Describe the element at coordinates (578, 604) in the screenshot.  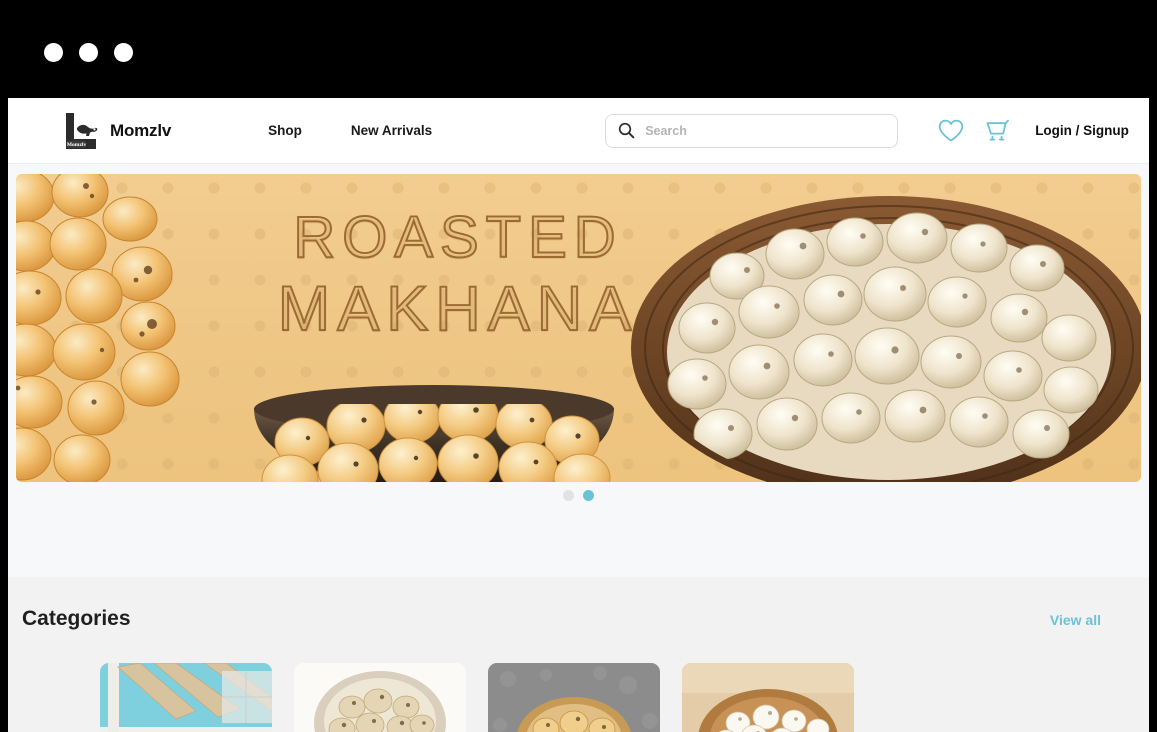
I see `categories-header: Categories View all` at that location.